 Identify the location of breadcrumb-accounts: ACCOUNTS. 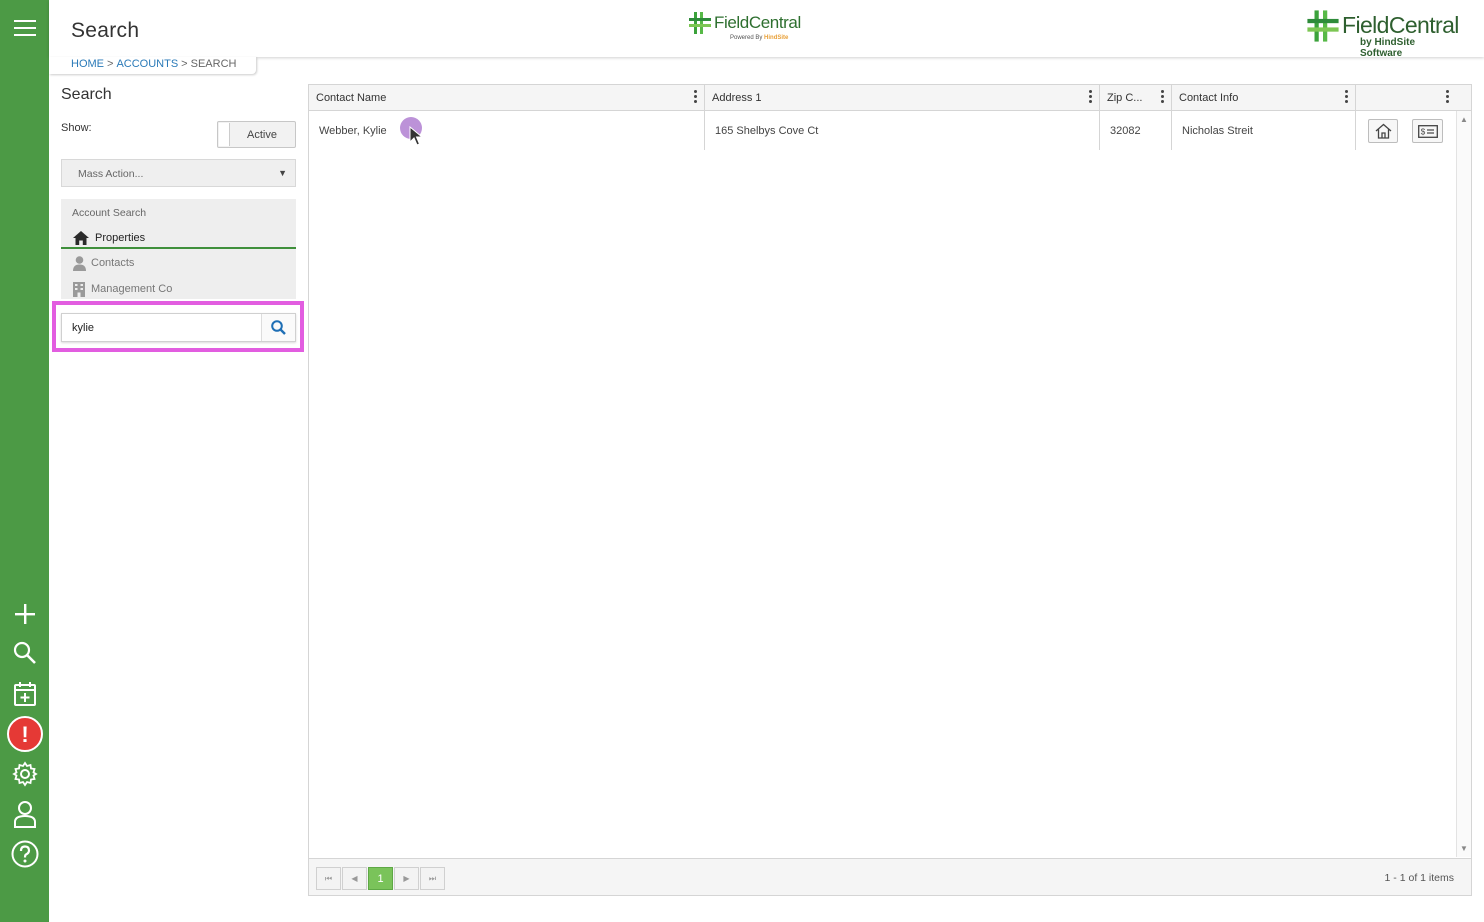
(147, 64).